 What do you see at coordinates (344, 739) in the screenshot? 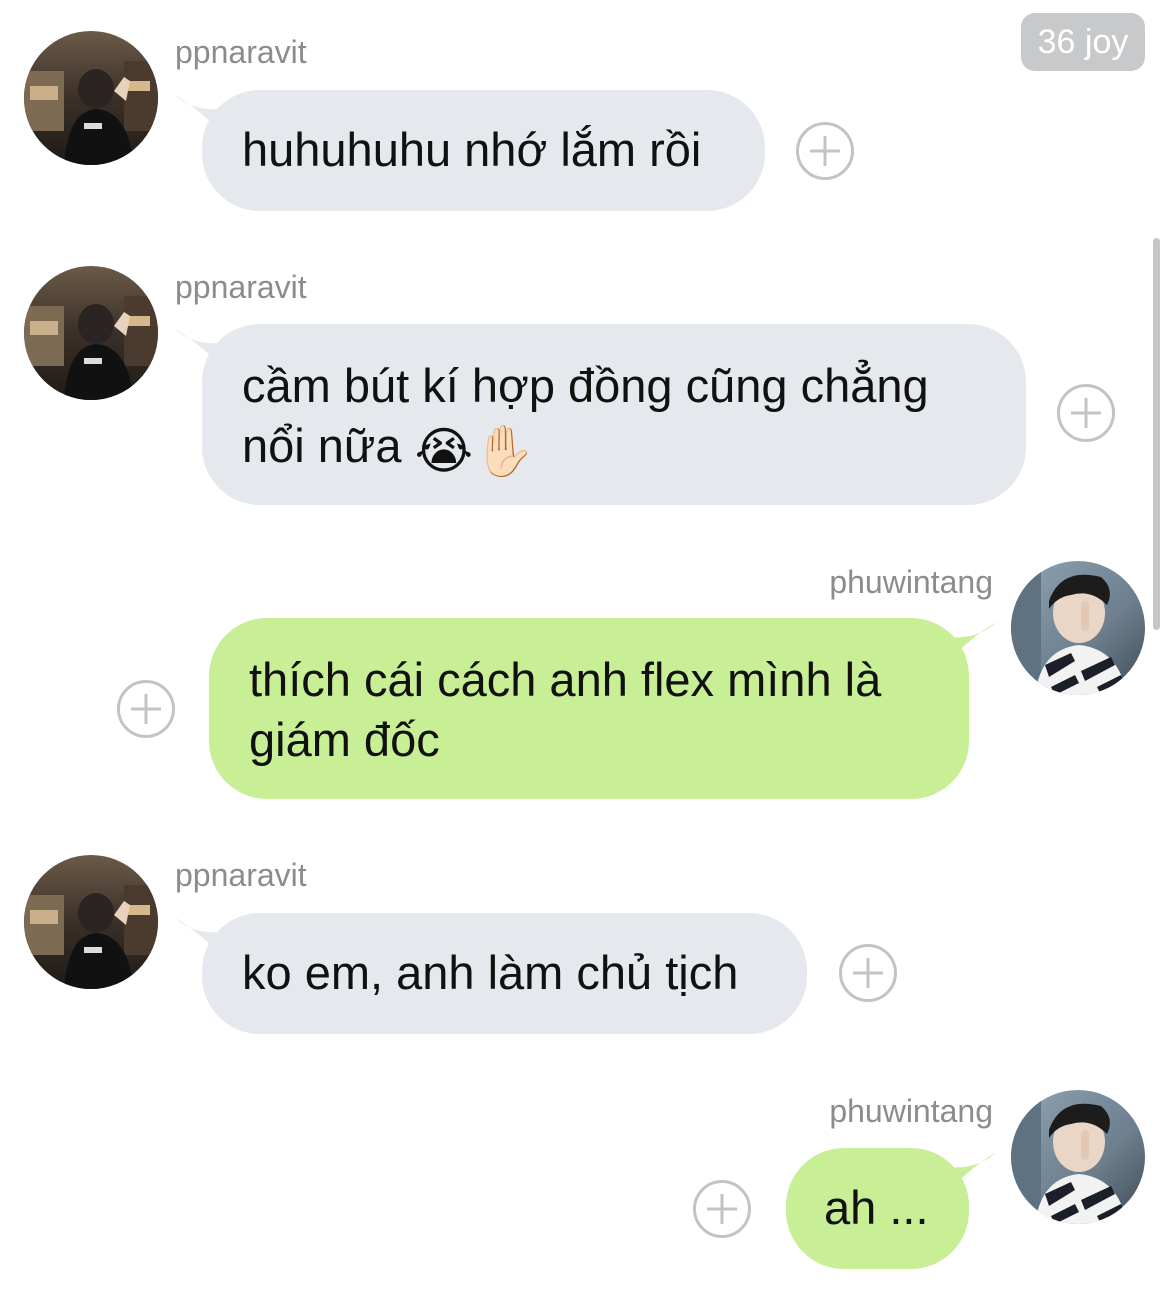
I see `message-text-line: giám đốc` at bounding box center [344, 739].